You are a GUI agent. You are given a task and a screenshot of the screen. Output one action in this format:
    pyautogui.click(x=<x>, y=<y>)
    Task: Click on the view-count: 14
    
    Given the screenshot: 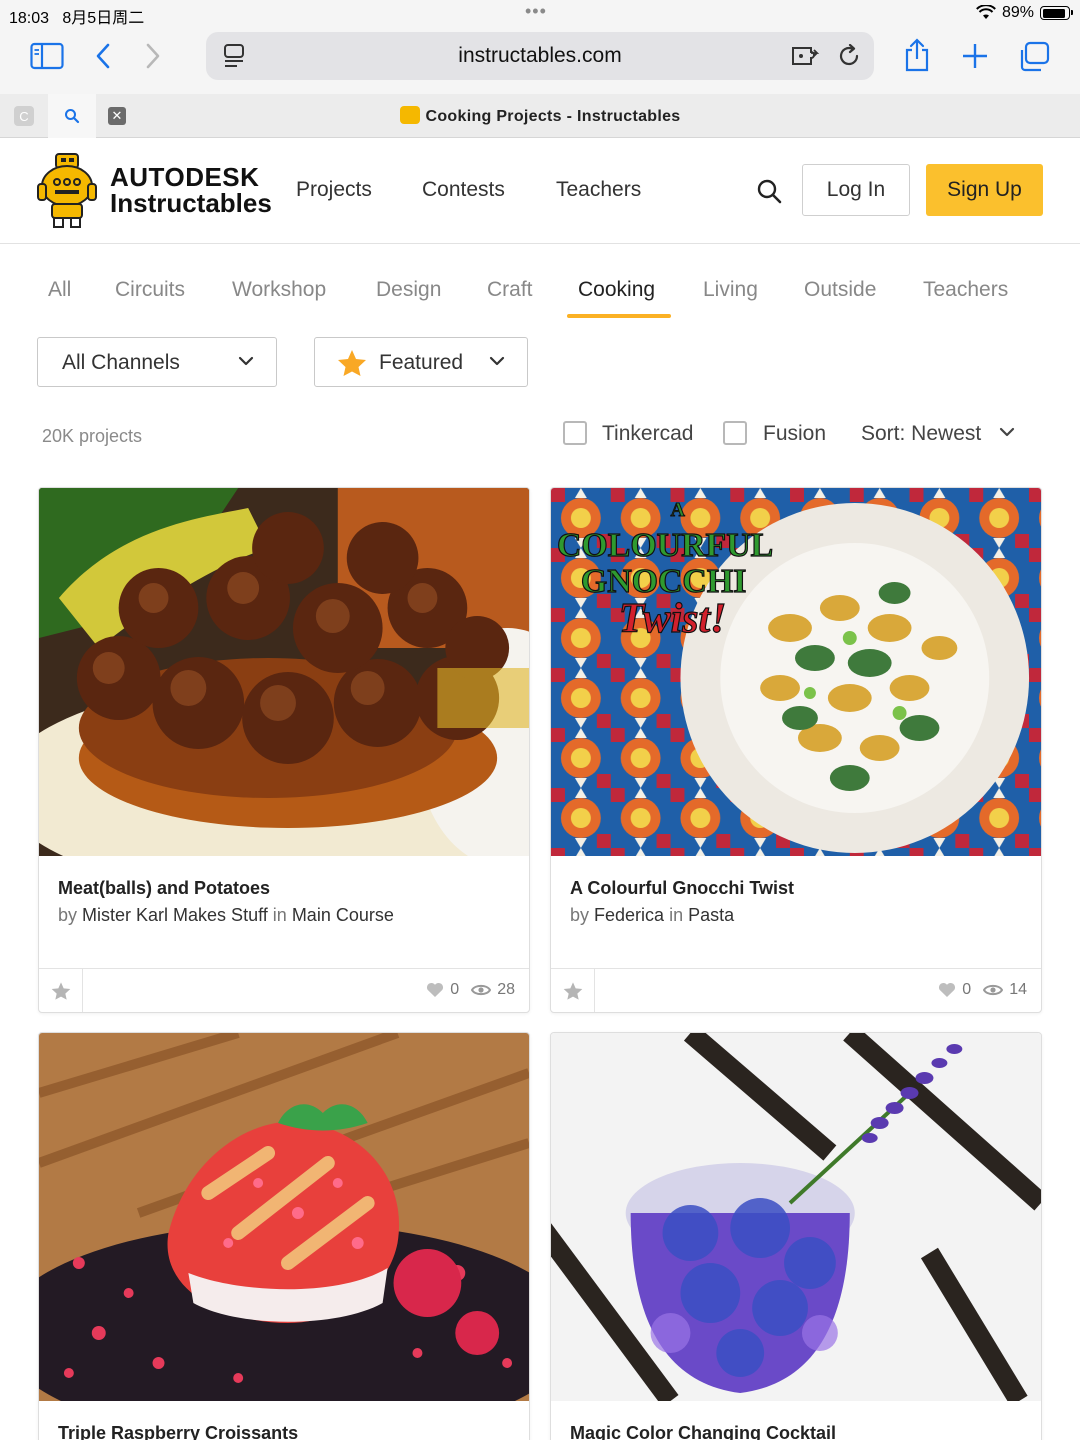 What is the action you would take?
    pyautogui.click(x=1018, y=989)
    